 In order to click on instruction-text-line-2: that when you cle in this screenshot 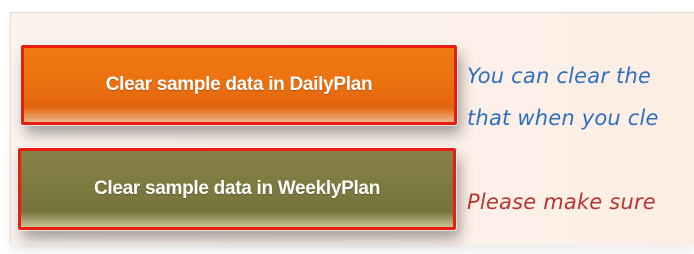, I will do `click(563, 118)`.